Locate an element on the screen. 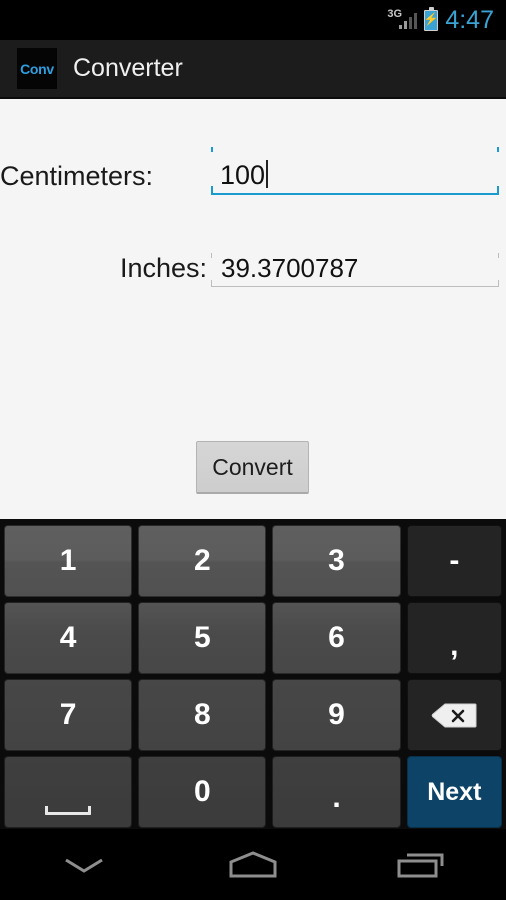 This screenshot has height=900, width=506. centimeters-input: 100 is located at coordinates (242, 175).